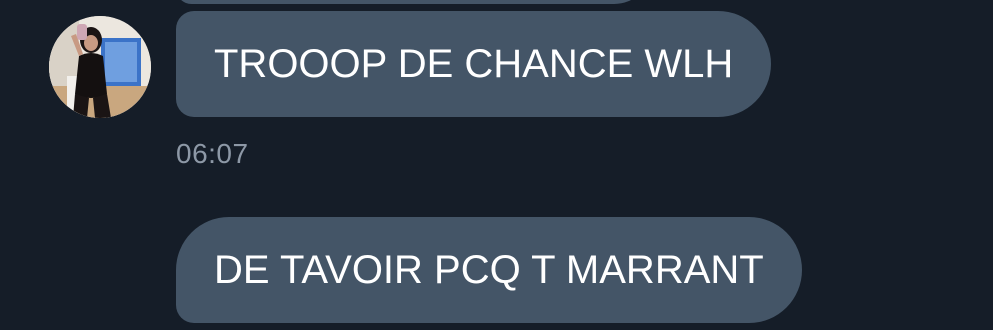  I want to click on previous-message-bubble, so click(414, 2).